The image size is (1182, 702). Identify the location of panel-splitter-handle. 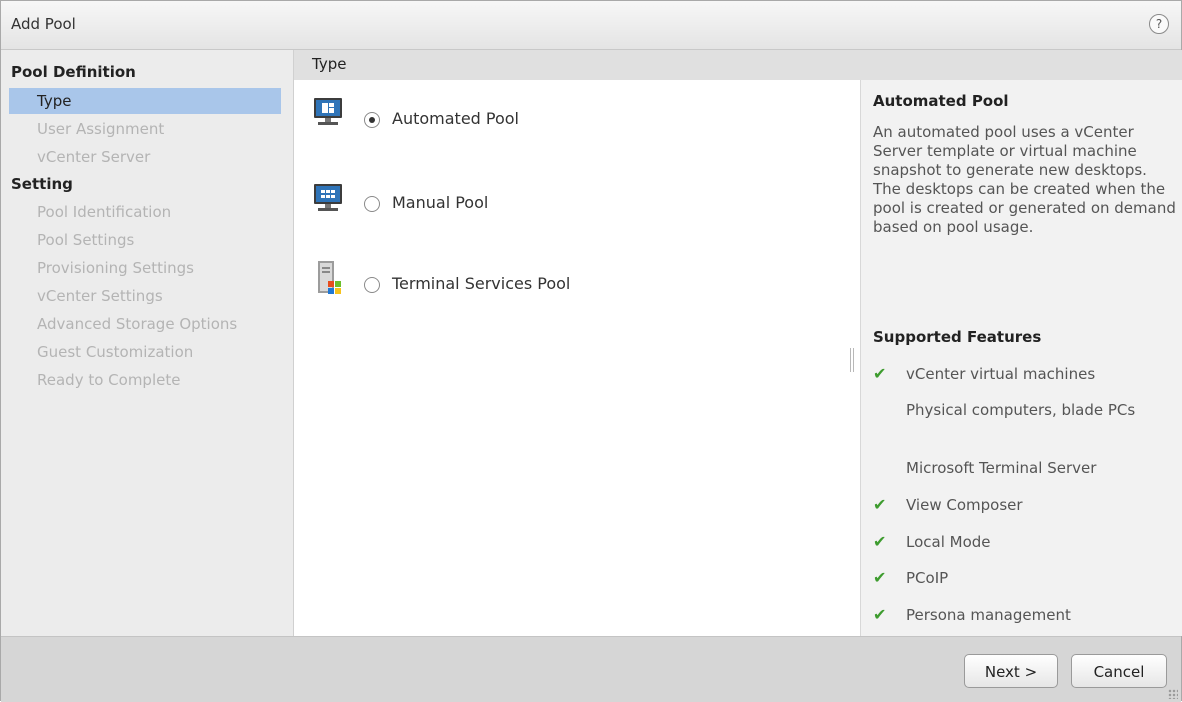
(852, 360).